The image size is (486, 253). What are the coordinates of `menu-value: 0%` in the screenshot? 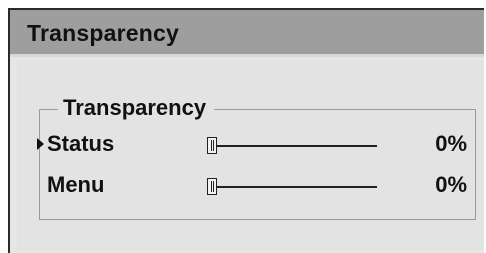 It's located at (451, 184).